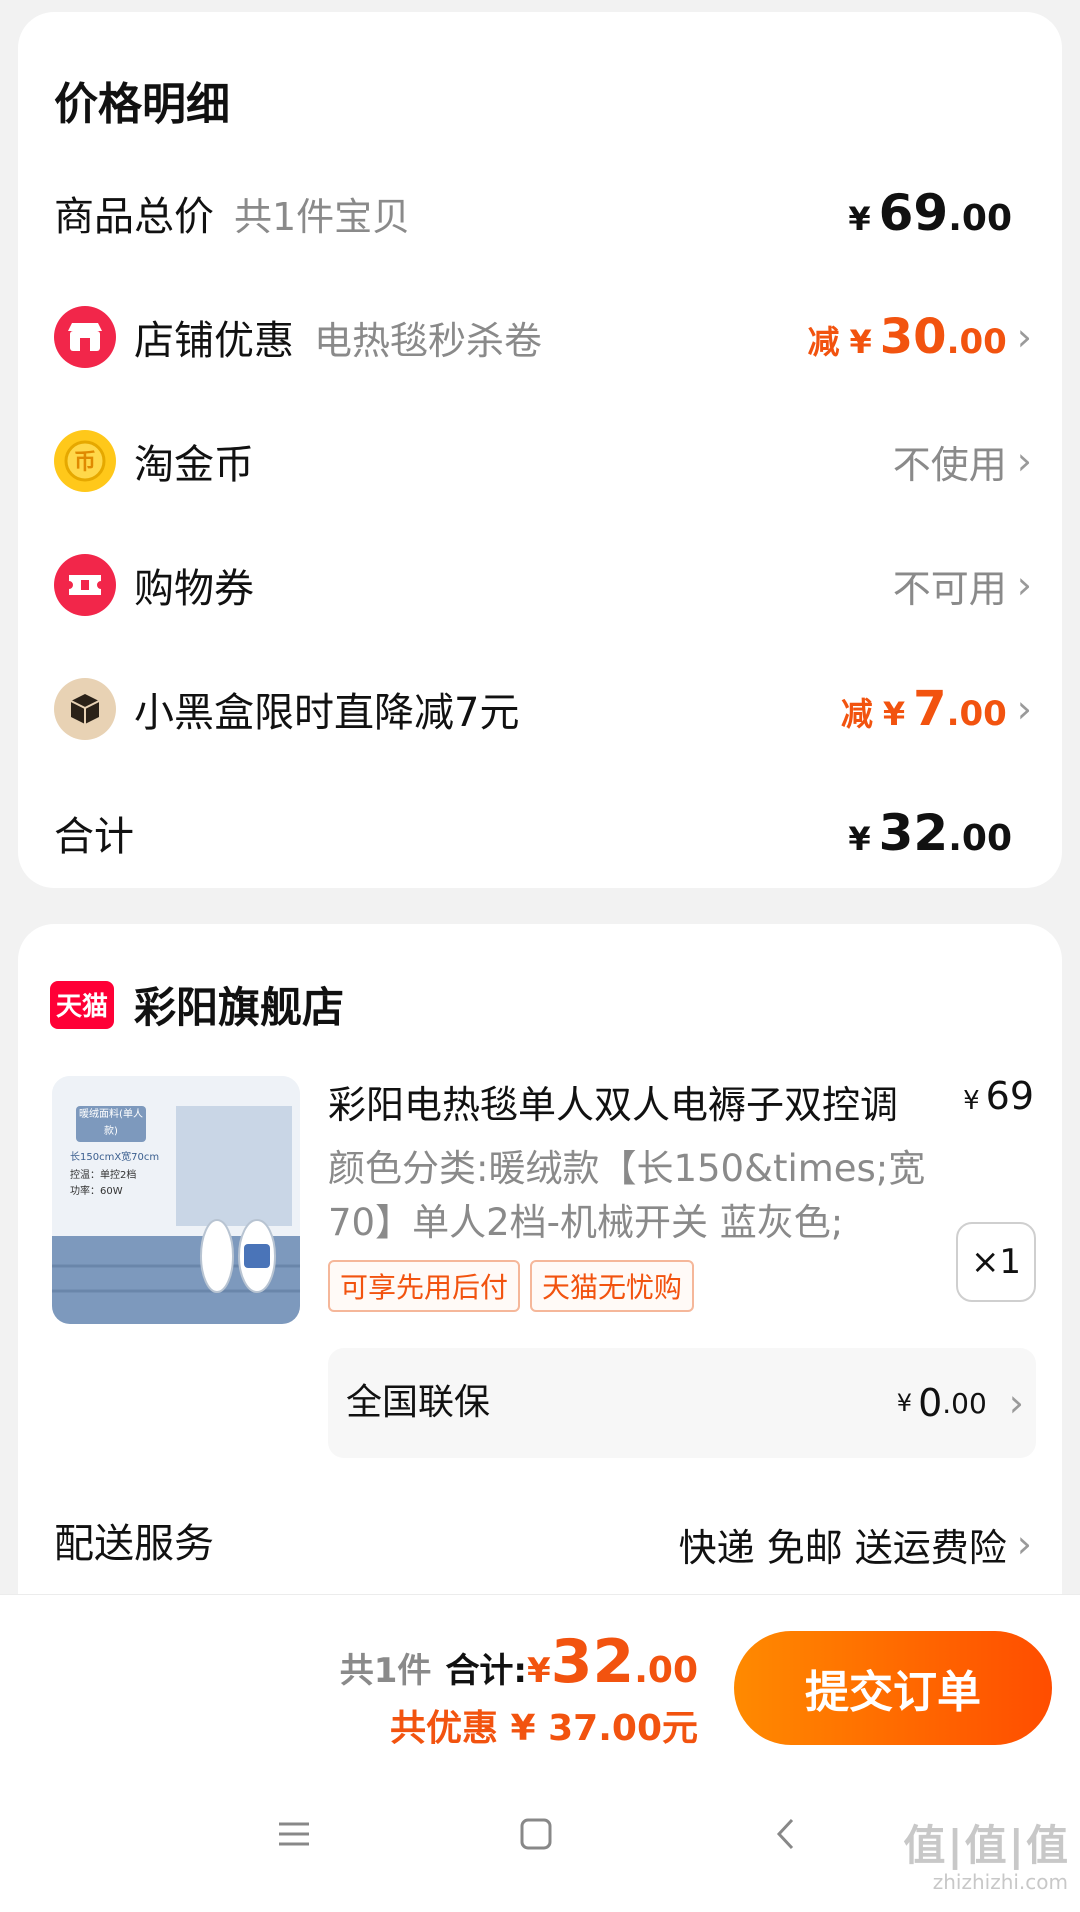 This screenshot has width=1080, height=1912. I want to click on total-integer: 32, so click(592, 1662).